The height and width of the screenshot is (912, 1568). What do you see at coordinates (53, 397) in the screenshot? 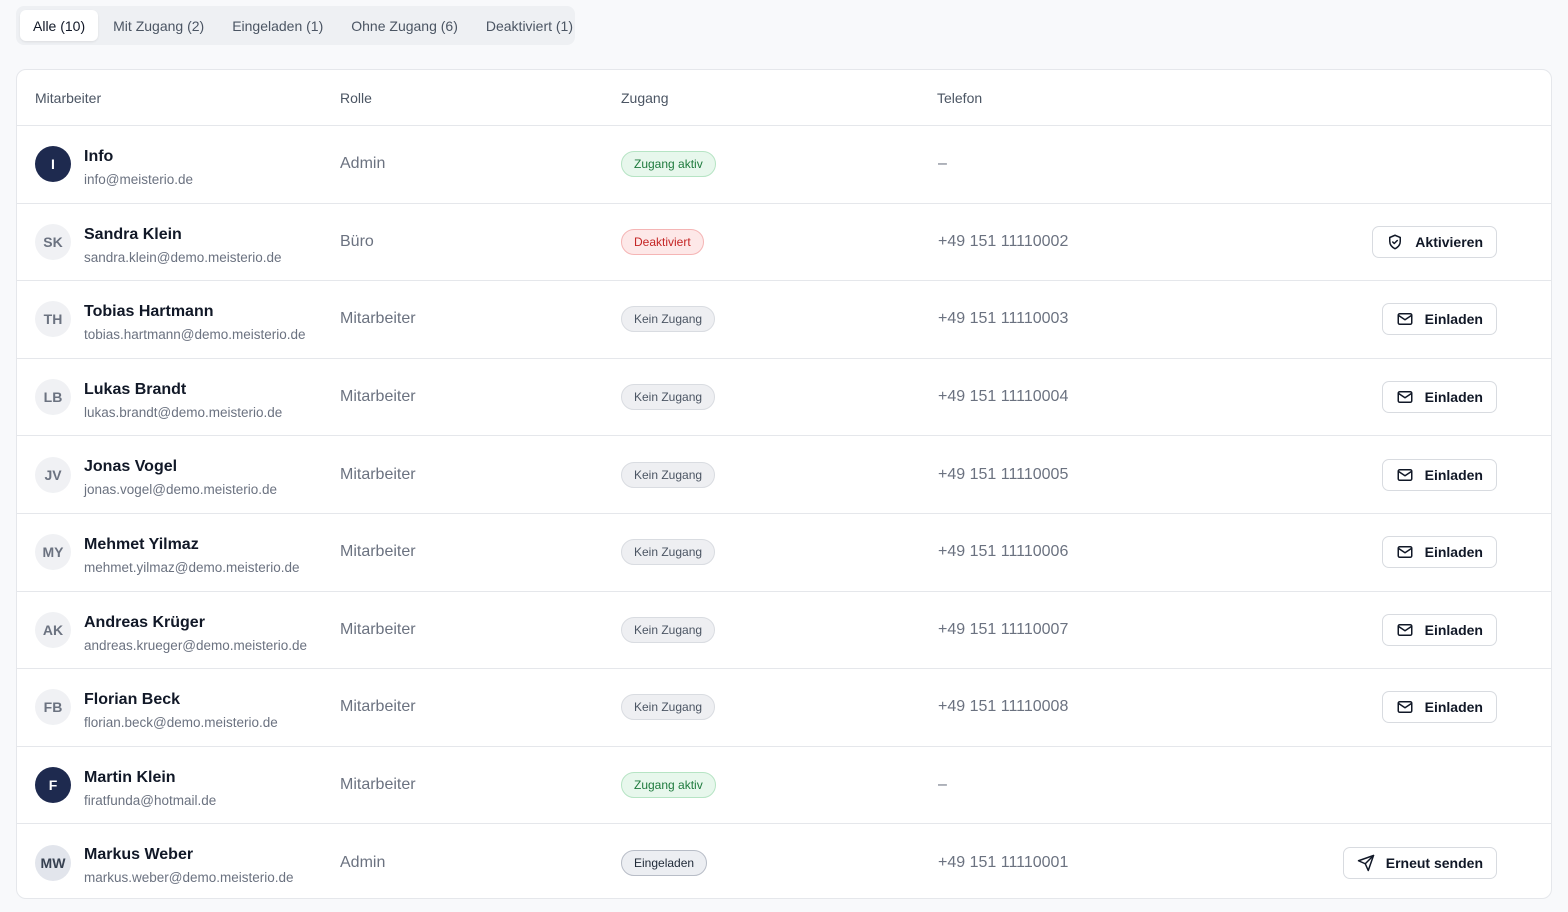
I see `avatar: LB` at bounding box center [53, 397].